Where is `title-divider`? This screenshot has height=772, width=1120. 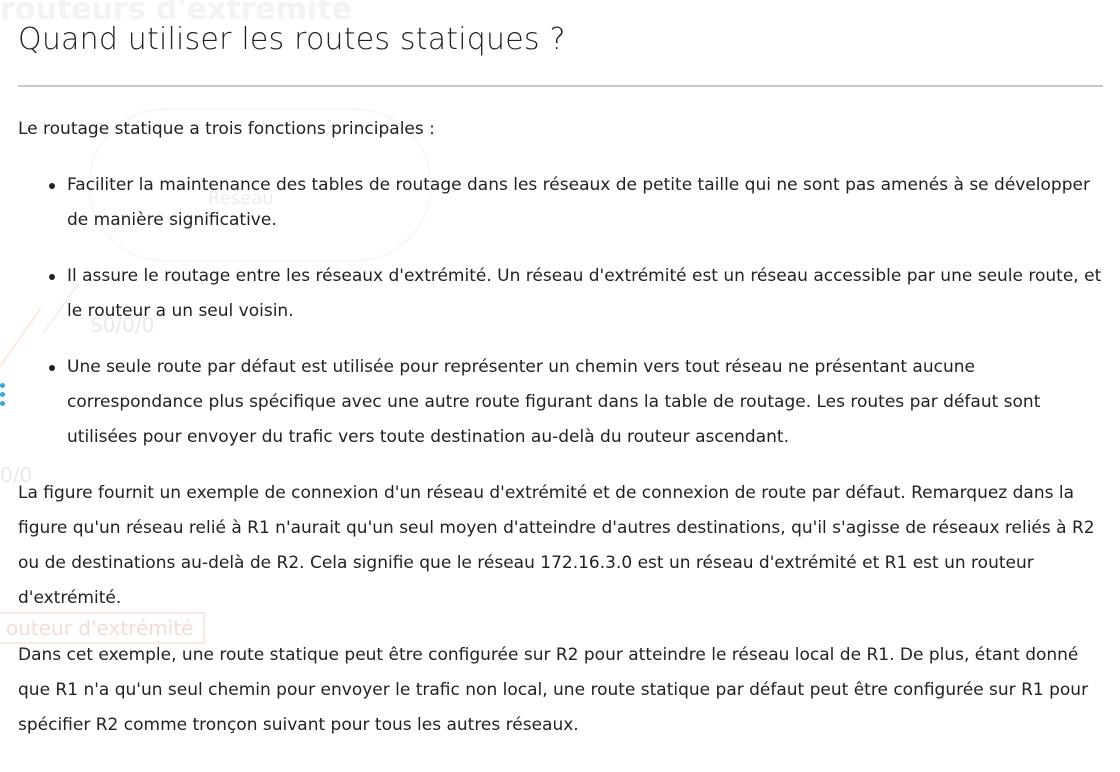 title-divider is located at coordinates (560, 86).